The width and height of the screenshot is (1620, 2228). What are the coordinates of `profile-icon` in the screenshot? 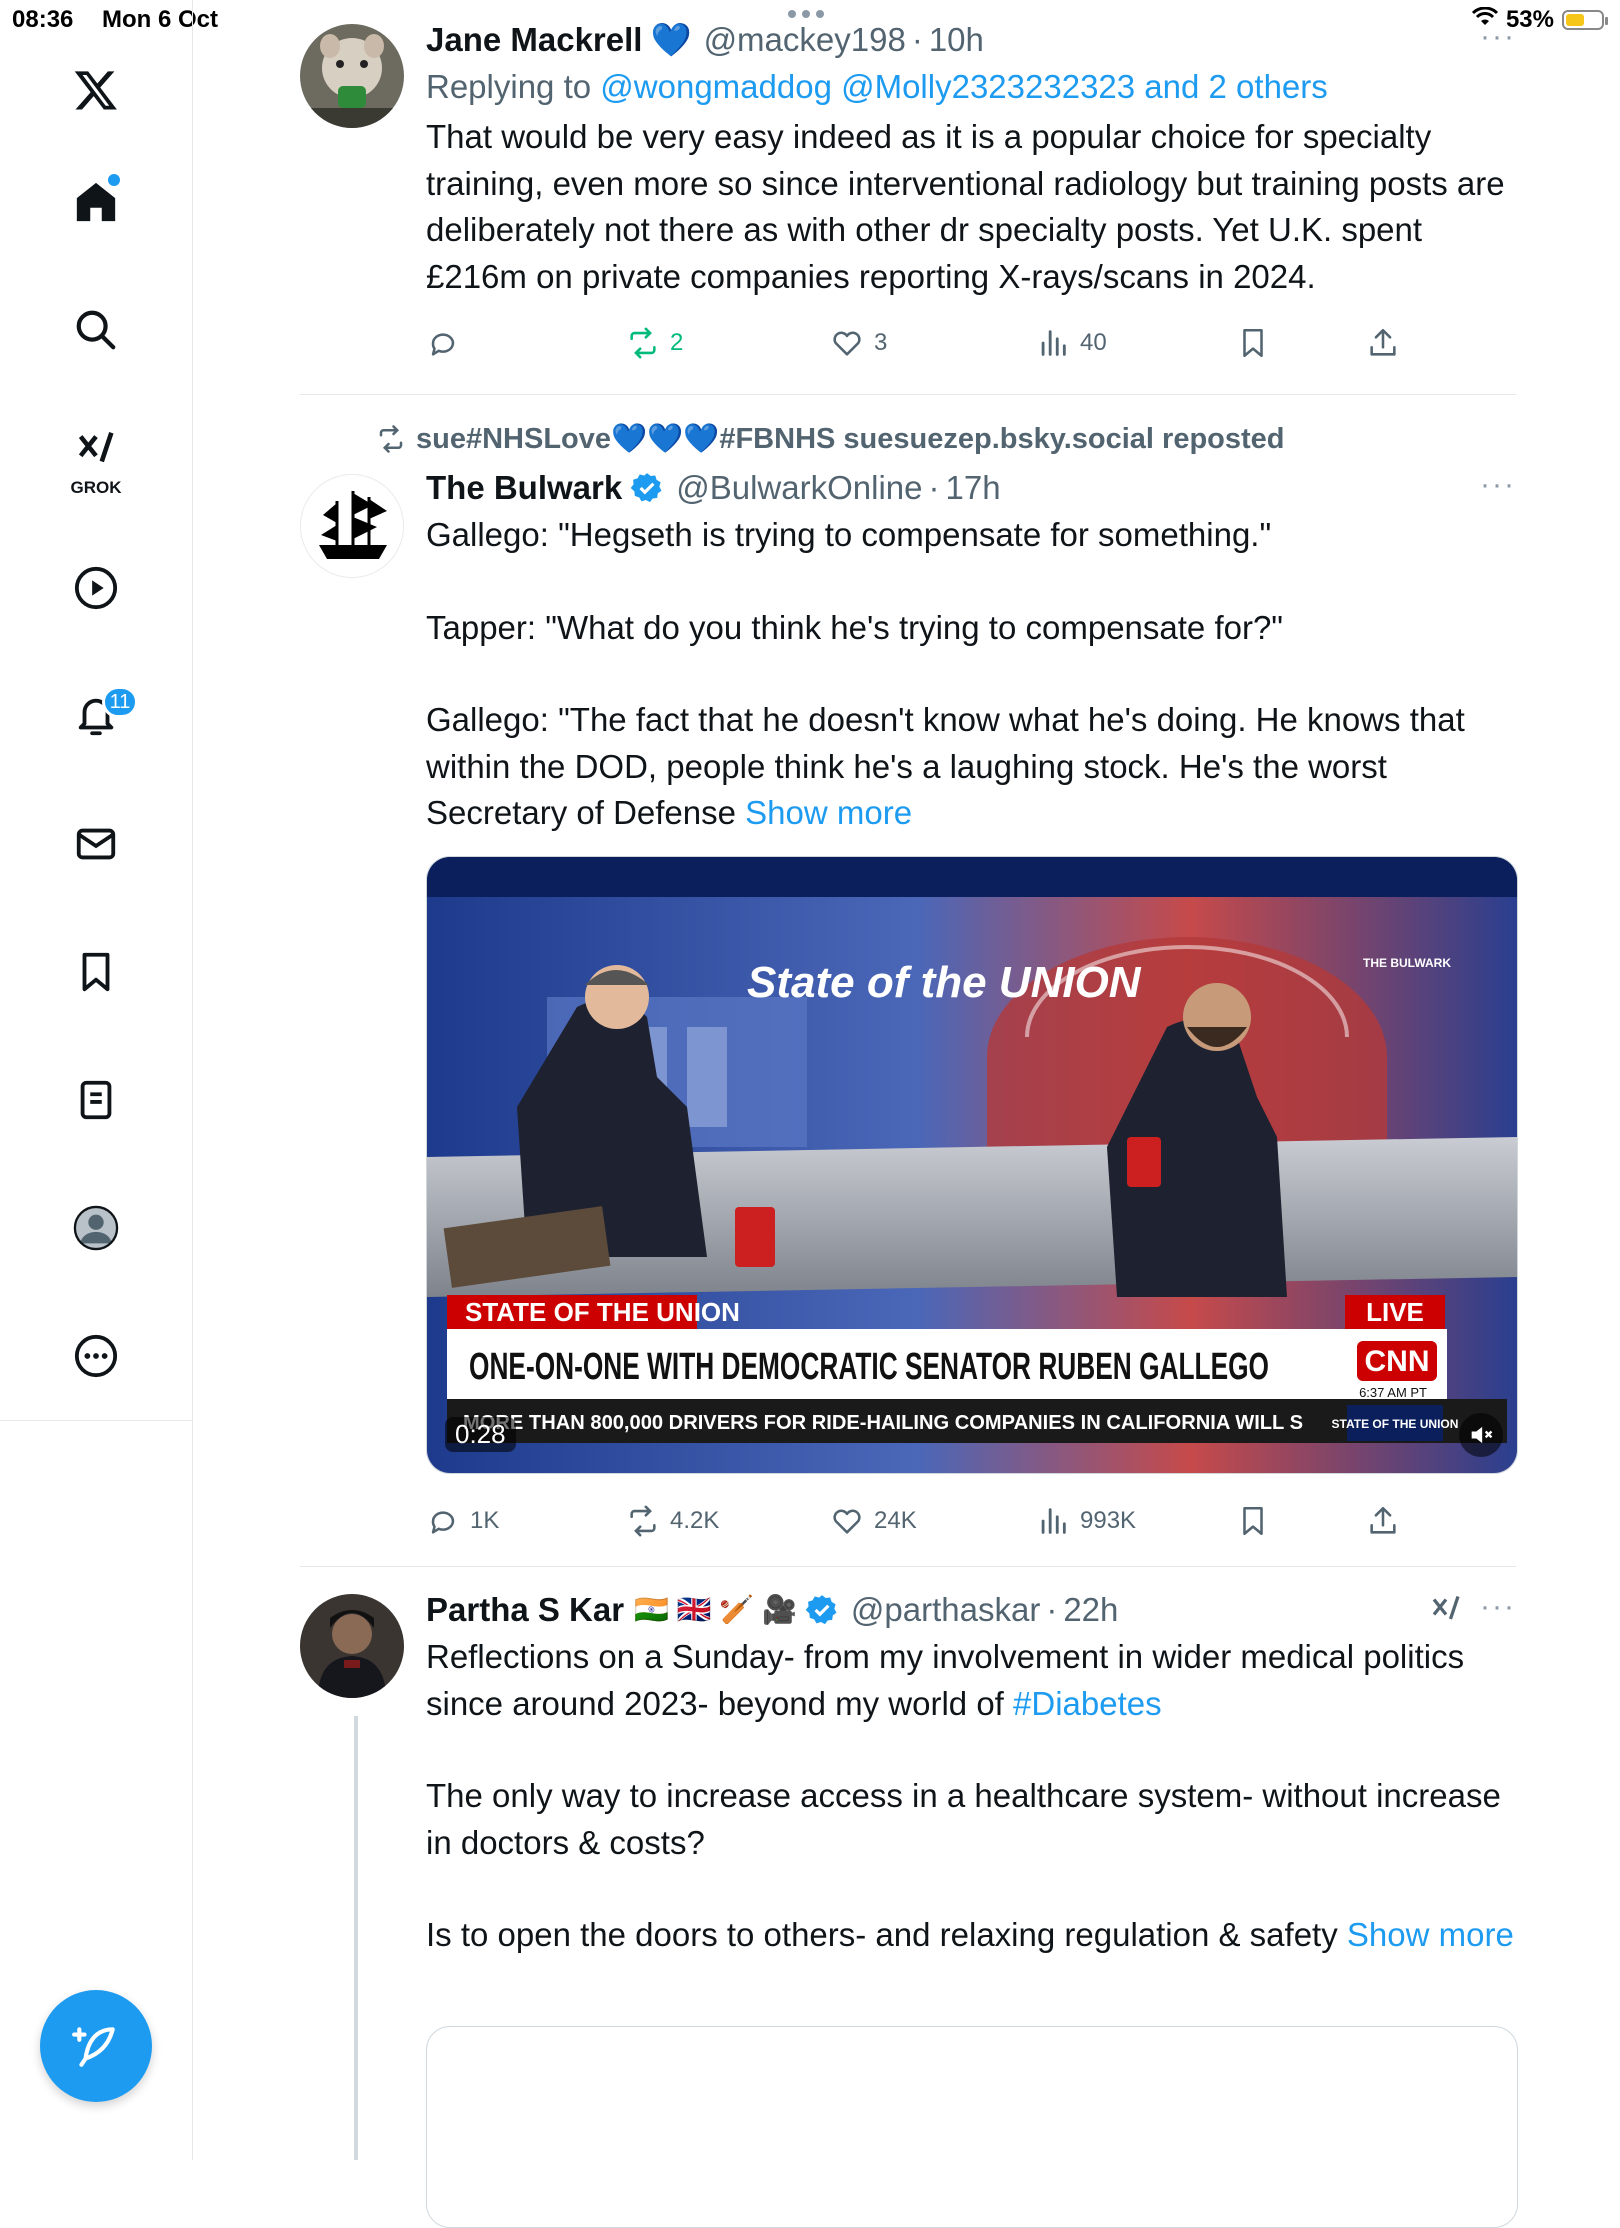 It's located at (96, 1228).